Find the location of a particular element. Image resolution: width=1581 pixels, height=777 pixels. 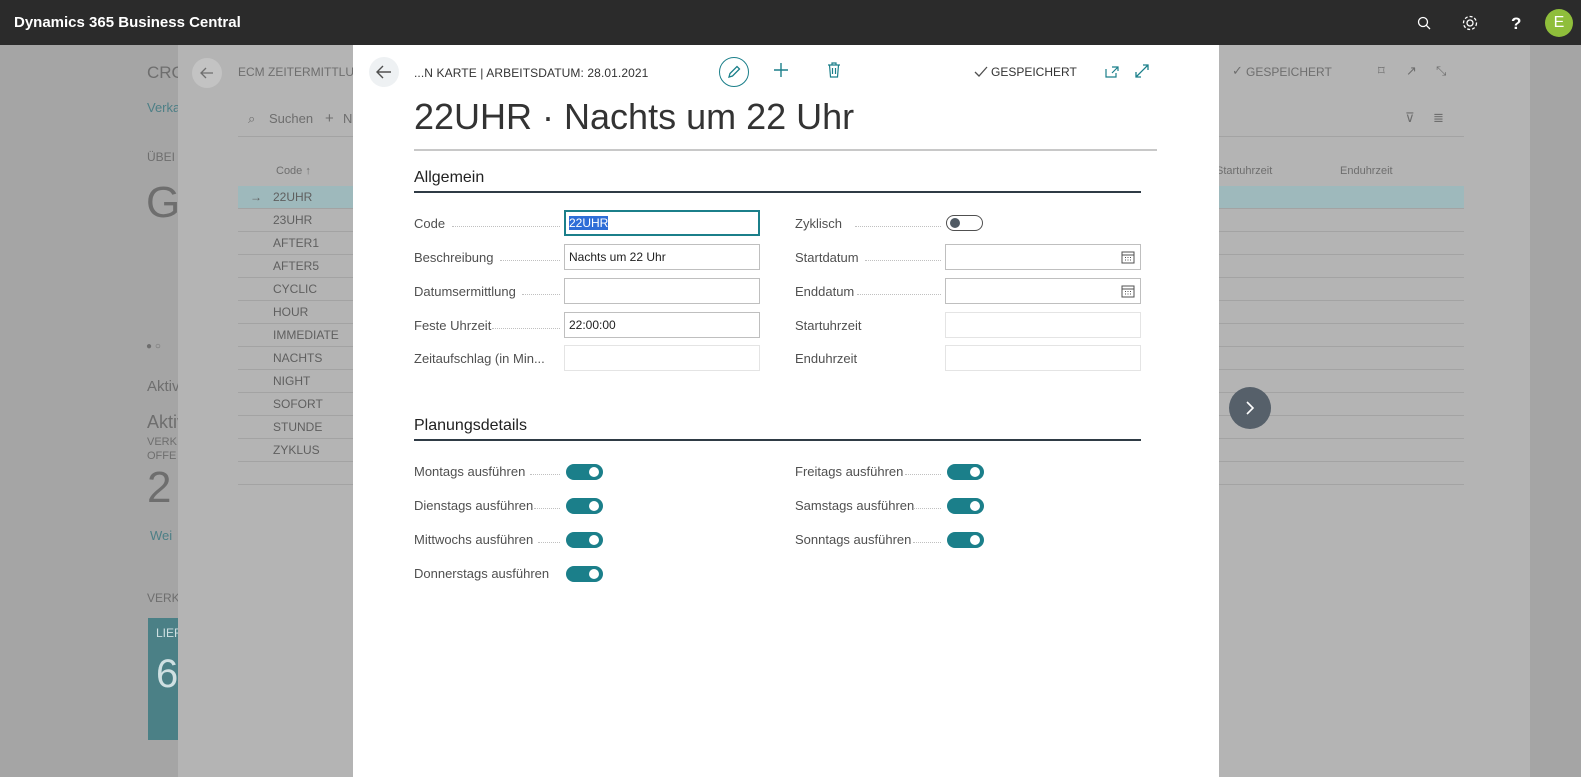

bg-aktiv-1: Aktiv is located at coordinates (163, 386).